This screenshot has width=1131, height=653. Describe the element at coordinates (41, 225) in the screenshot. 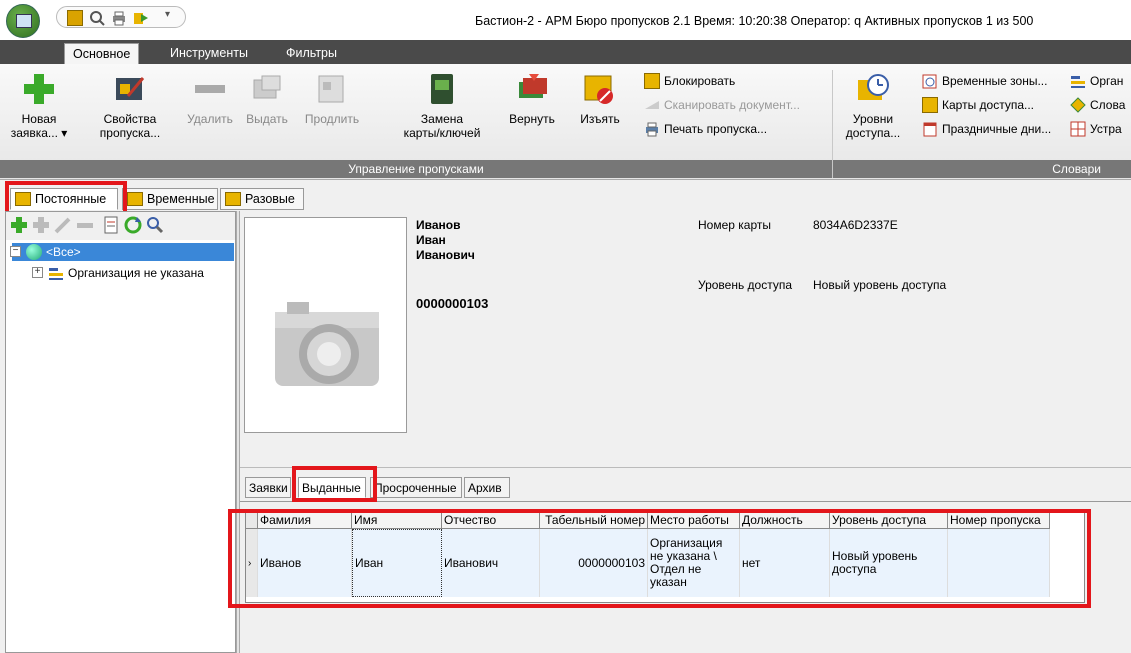

I see `add-sub-icon` at that location.